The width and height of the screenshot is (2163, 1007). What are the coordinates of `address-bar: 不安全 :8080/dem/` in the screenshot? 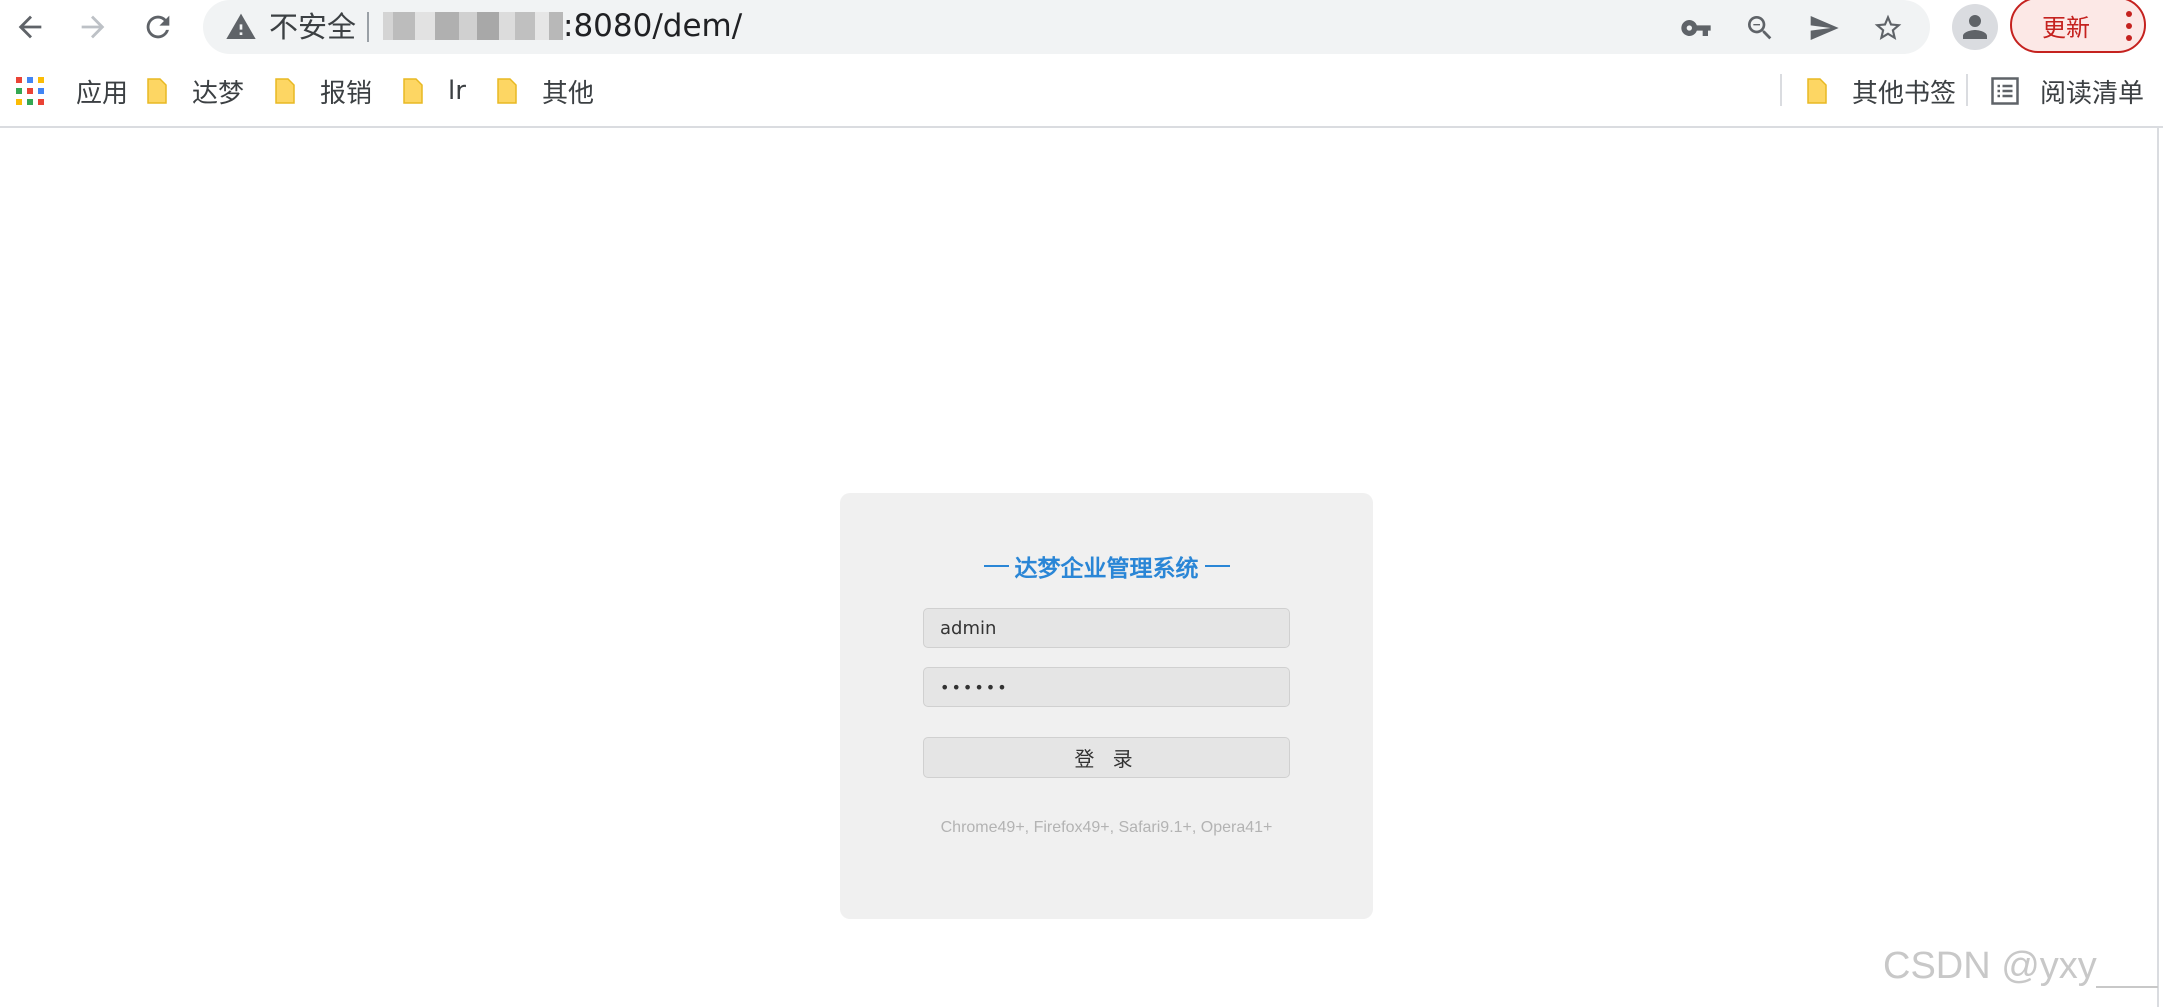 It's located at (1066, 27).